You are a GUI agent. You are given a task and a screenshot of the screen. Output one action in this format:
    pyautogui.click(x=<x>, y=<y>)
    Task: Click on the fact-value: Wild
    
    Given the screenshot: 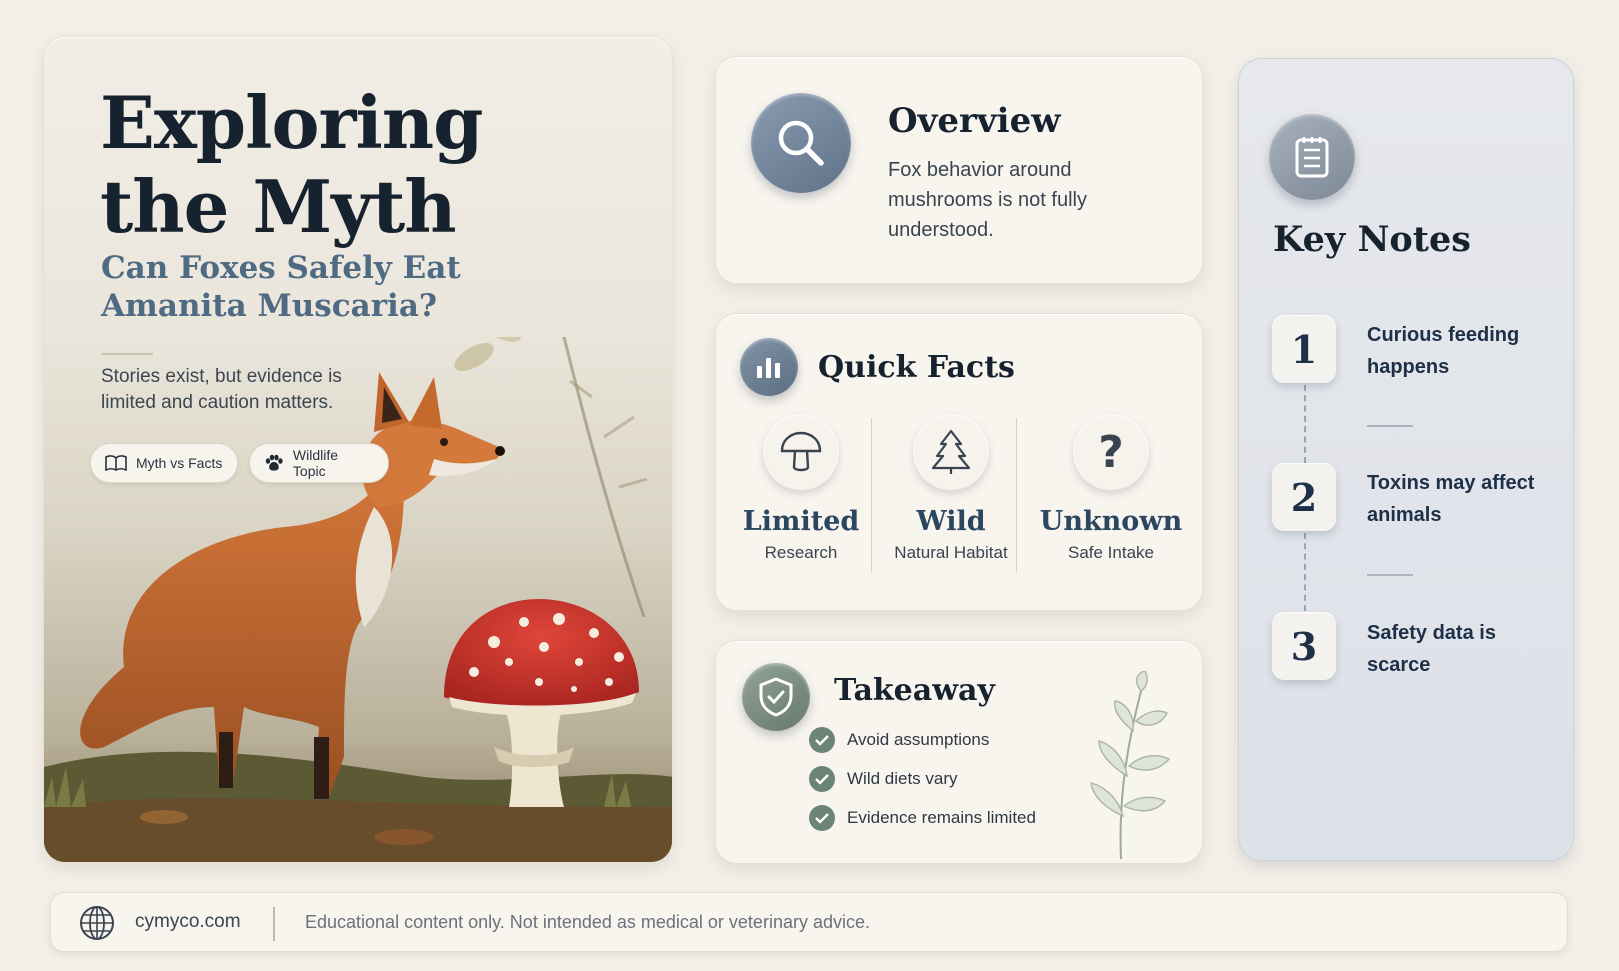 What is the action you would take?
    pyautogui.click(x=951, y=521)
    